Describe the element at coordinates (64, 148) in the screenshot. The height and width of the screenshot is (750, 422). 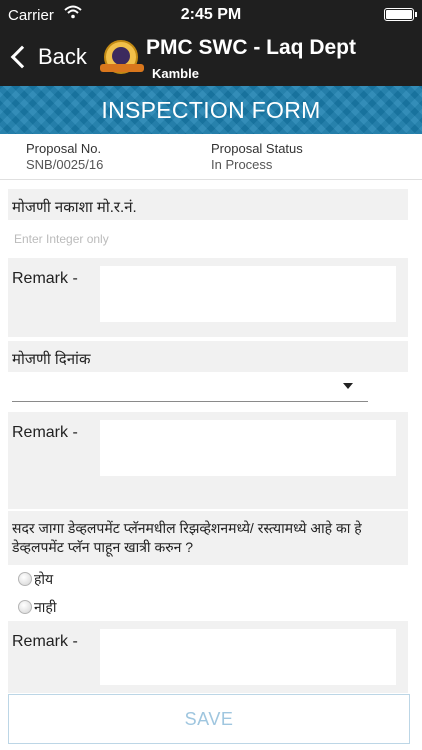
I see `proposal-number-label: Proposal No.` at that location.